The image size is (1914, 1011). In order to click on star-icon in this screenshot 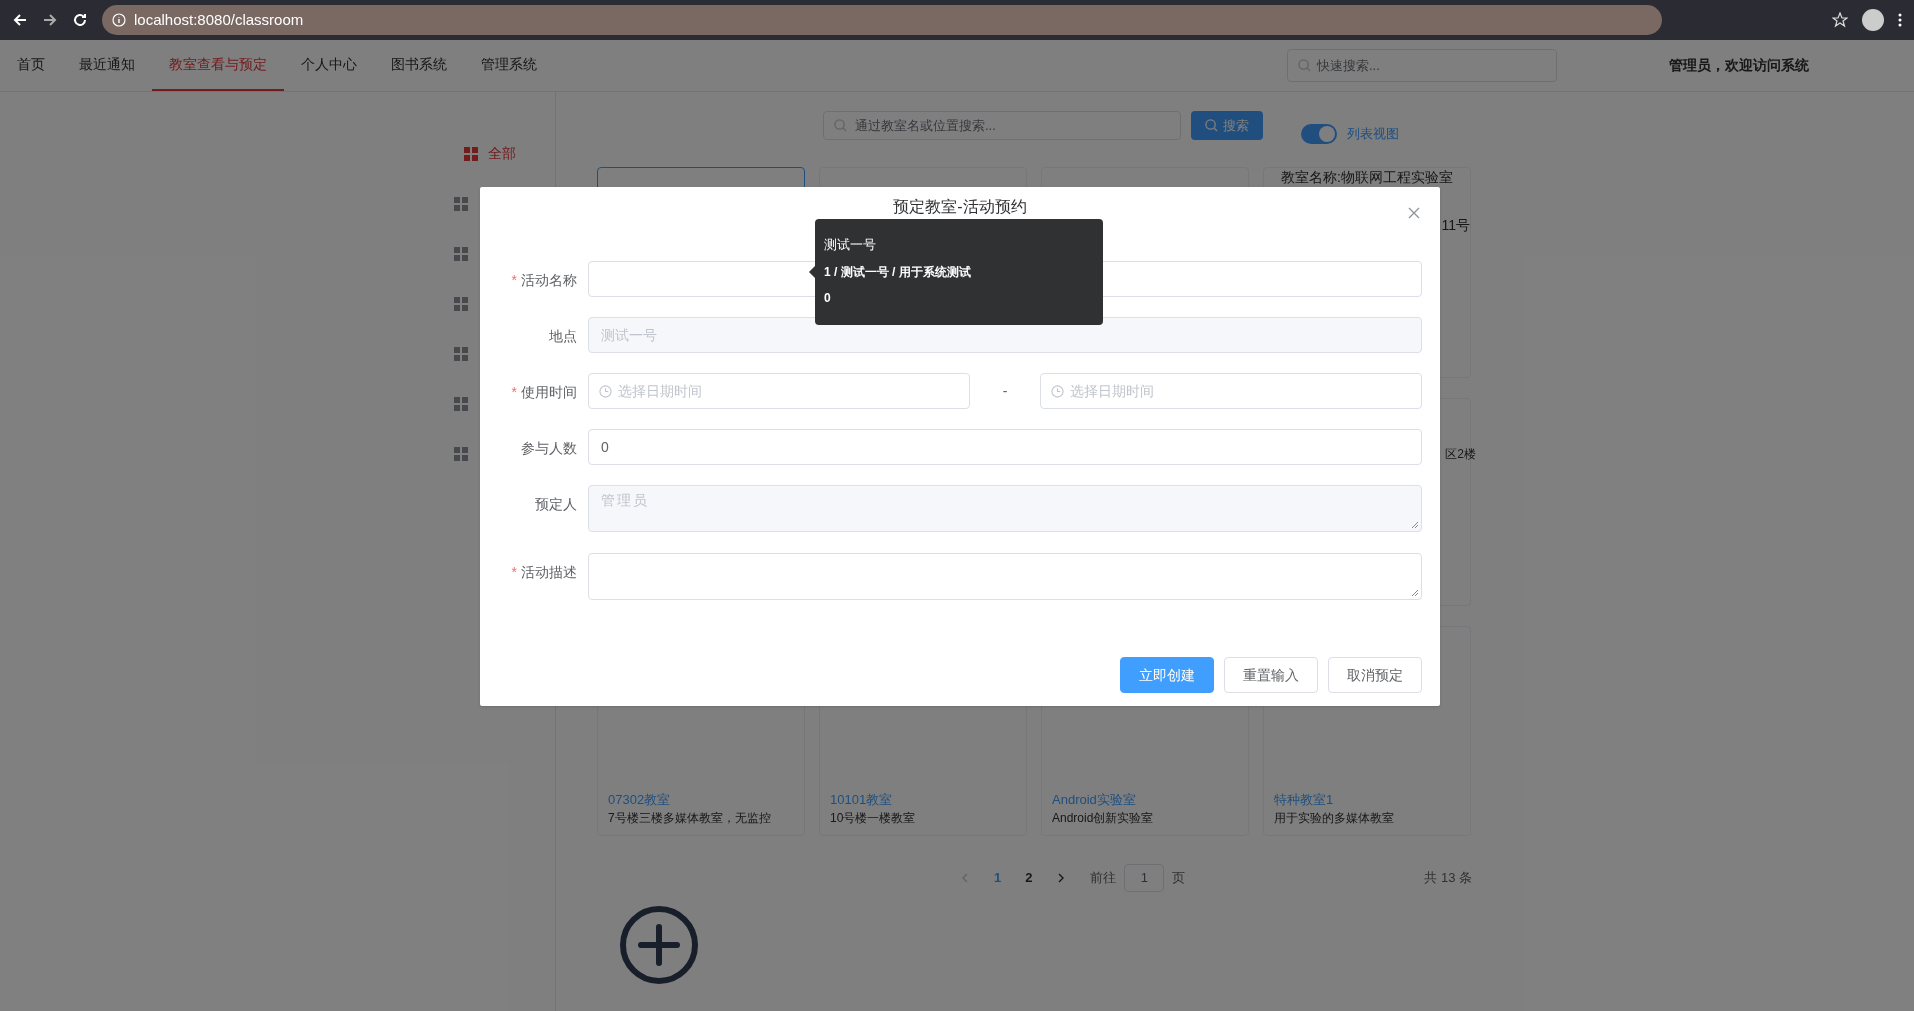, I will do `click(1840, 20)`.